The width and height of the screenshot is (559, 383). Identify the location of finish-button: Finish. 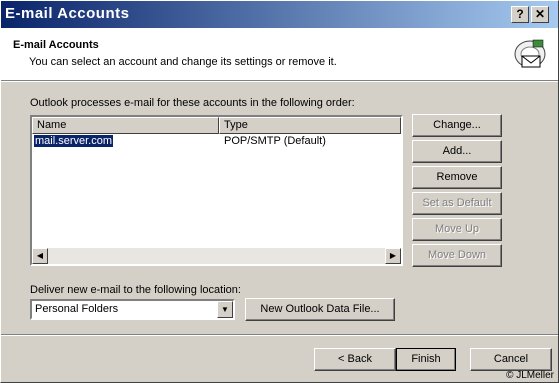
(426, 359).